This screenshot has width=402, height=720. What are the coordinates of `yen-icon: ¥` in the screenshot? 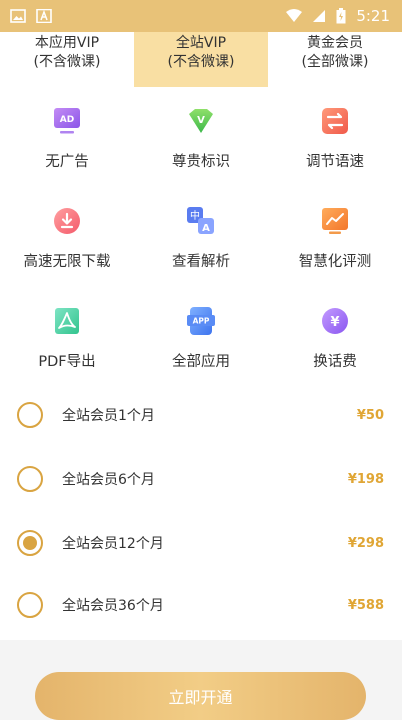 It's located at (335, 321).